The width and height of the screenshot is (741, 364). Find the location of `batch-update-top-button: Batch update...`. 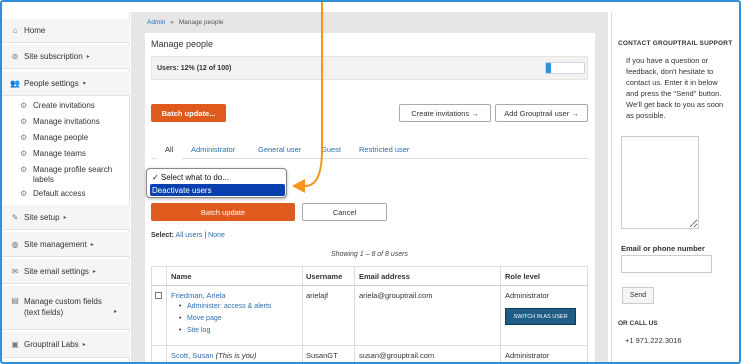

batch-update-top-button: Batch update... is located at coordinates (188, 113).